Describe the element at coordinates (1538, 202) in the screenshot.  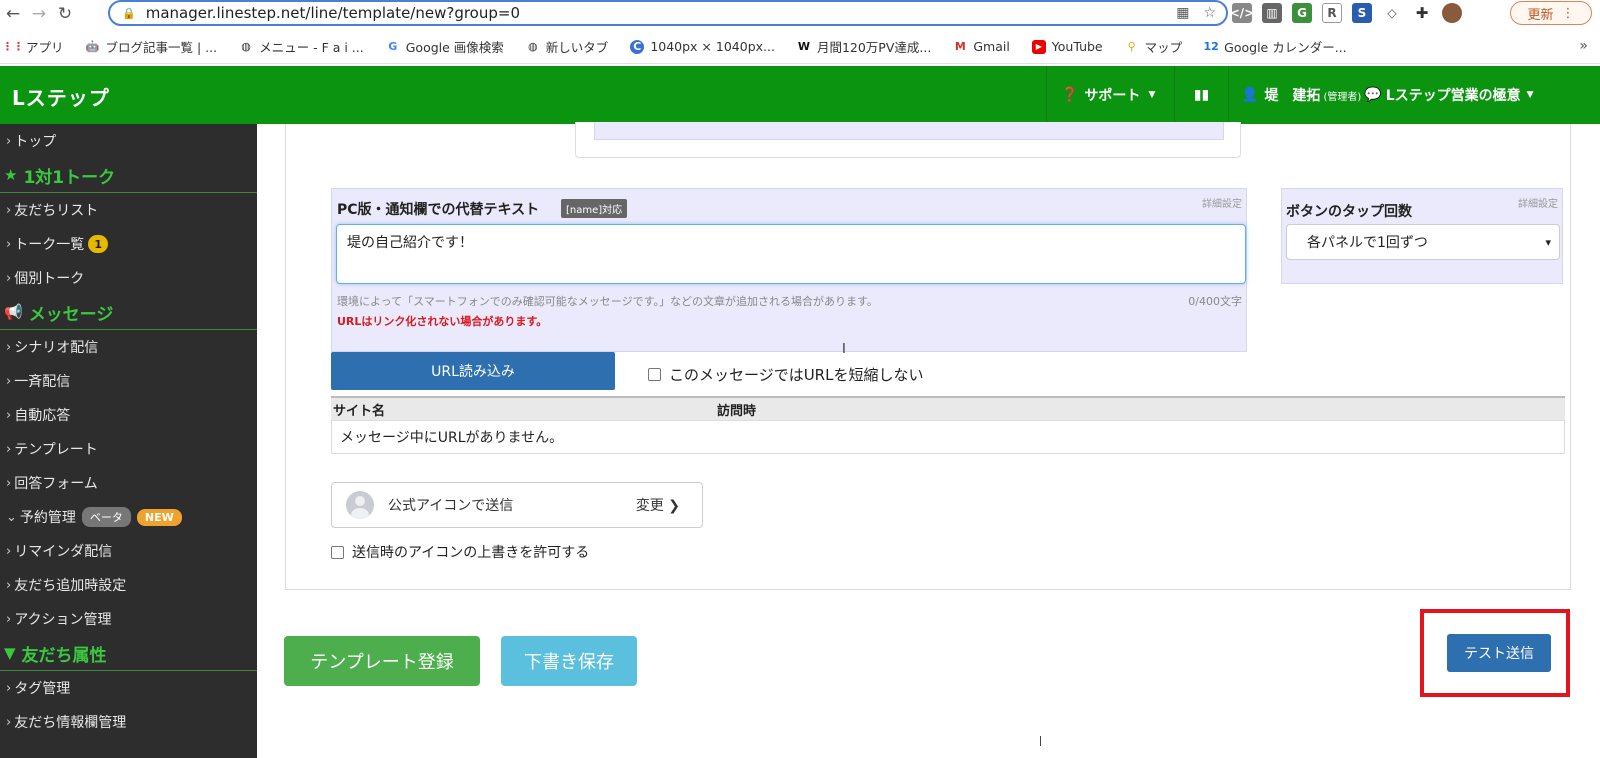
I see `tap-detail-settings-link: 詳細設定` at that location.